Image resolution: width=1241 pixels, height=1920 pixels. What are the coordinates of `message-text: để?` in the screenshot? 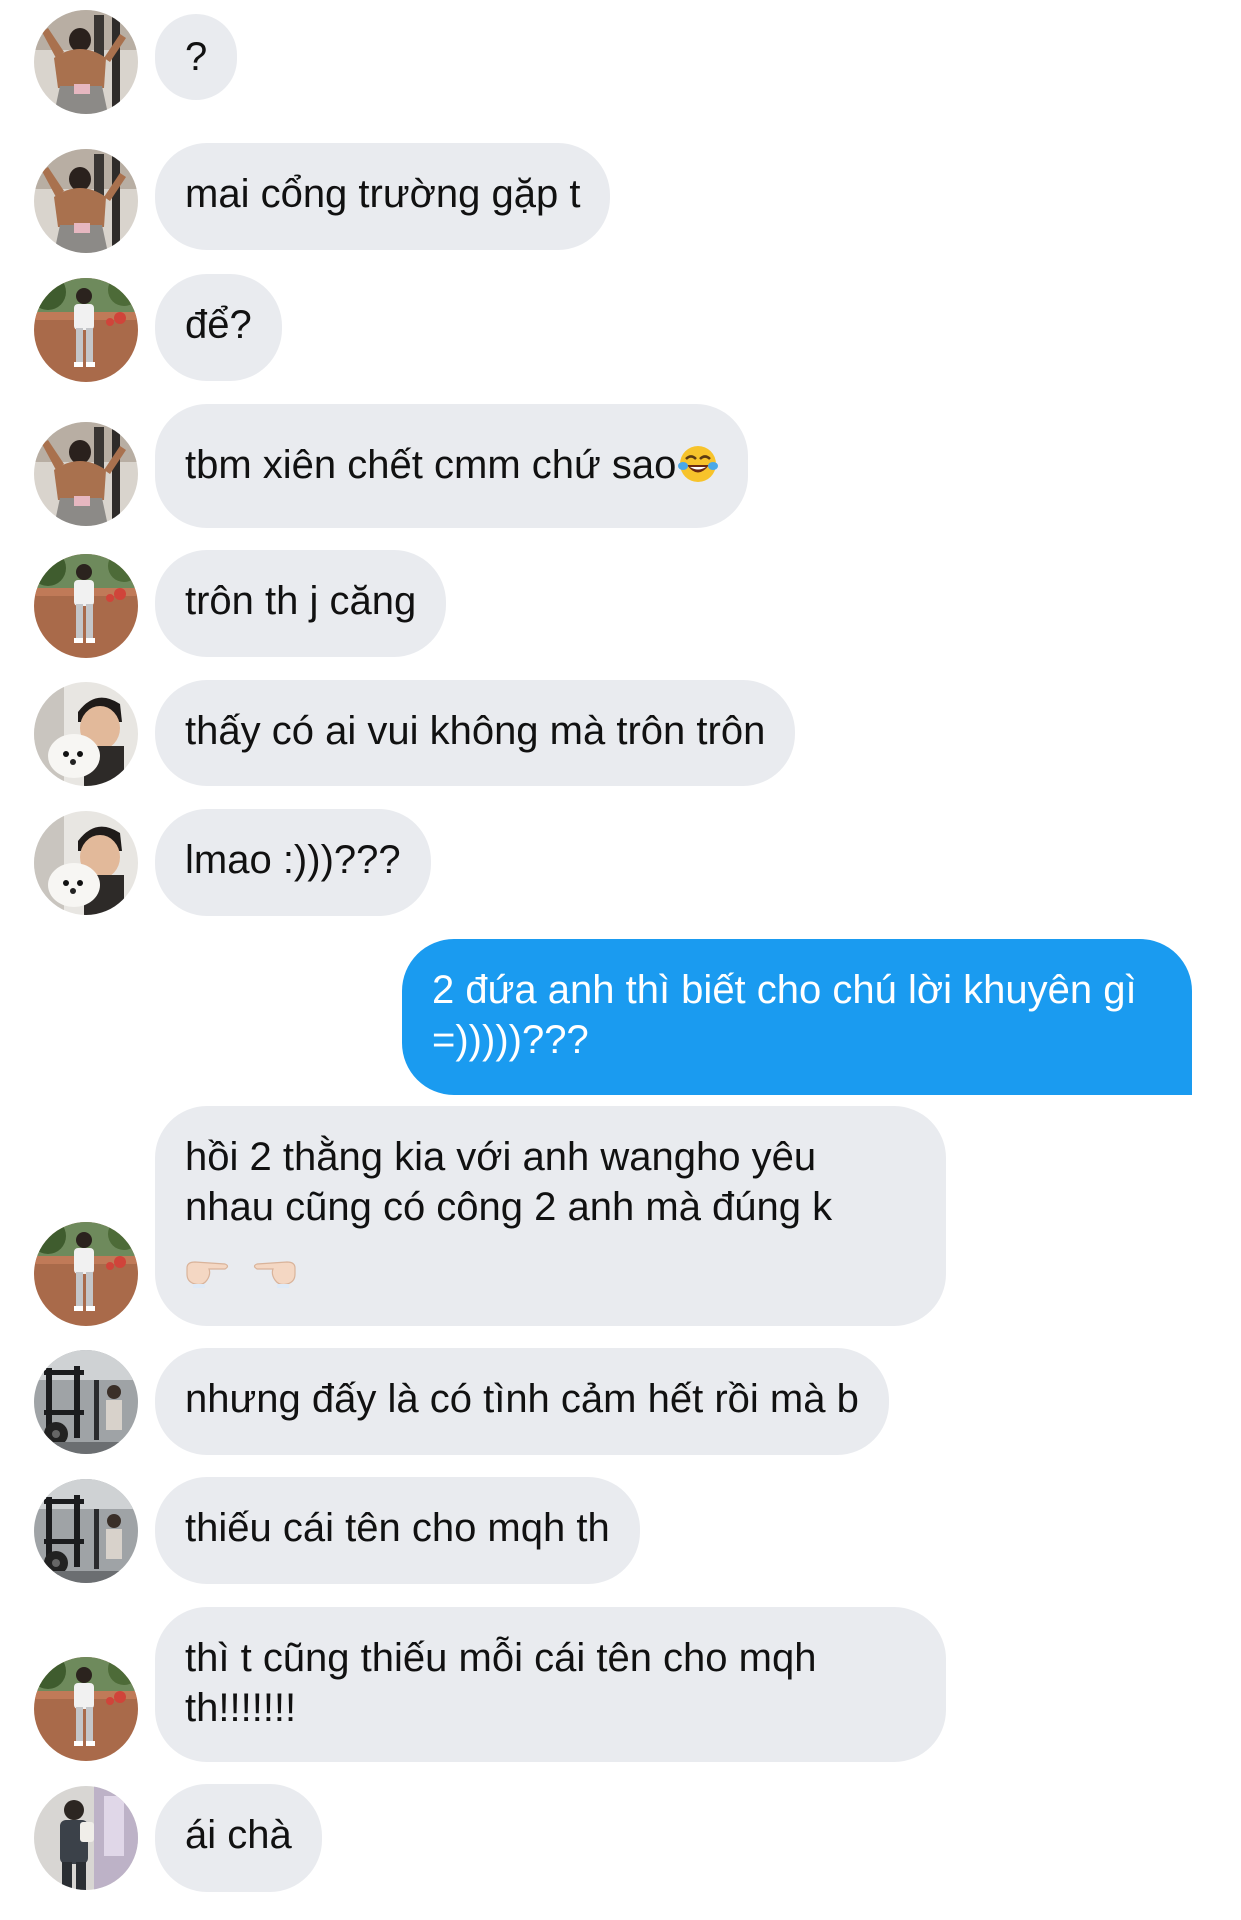 It's located at (218, 325).